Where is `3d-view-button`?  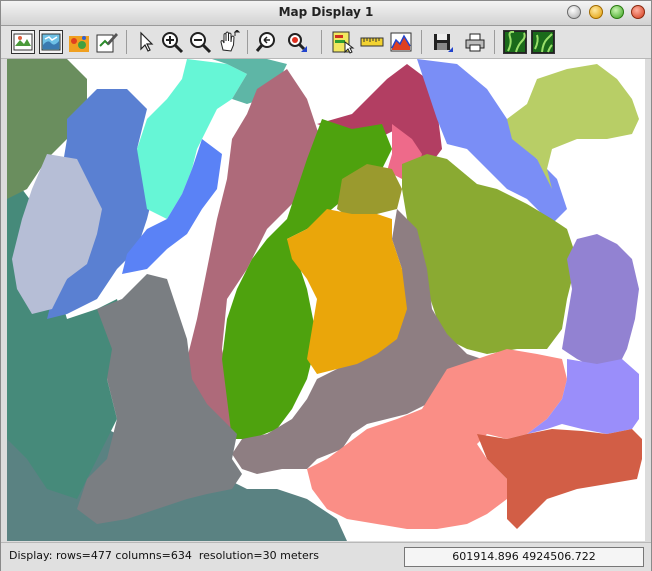
3d-view-button is located at coordinates (543, 42).